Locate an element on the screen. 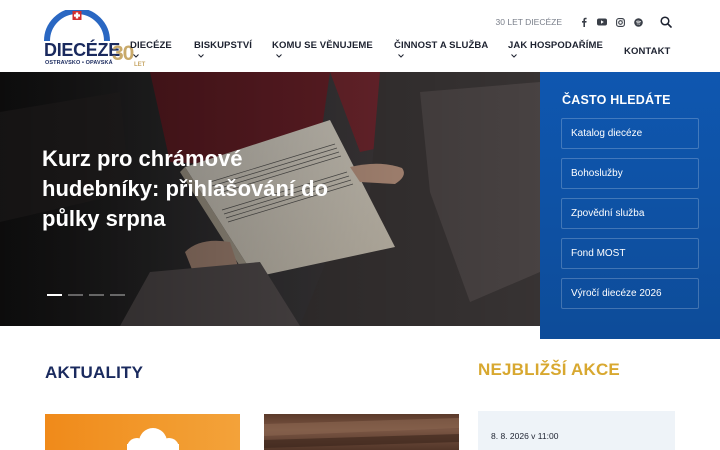 This screenshot has height=450, width=720. search-icon is located at coordinates (667, 22).